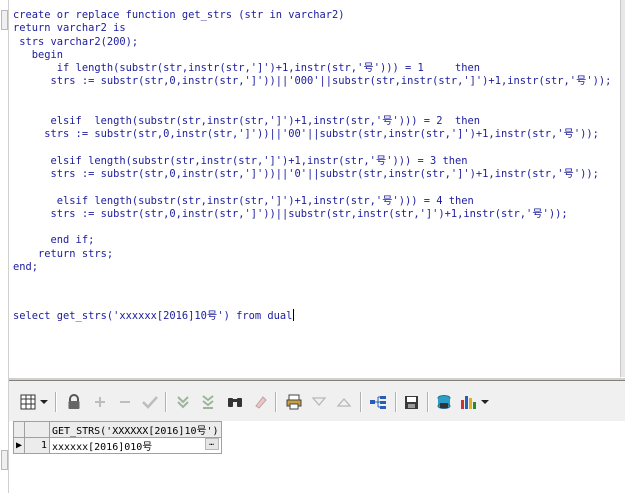 This screenshot has width=625, height=493. Describe the element at coordinates (69, 28) in the screenshot. I see `code-line: return varchar2 is` at that location.